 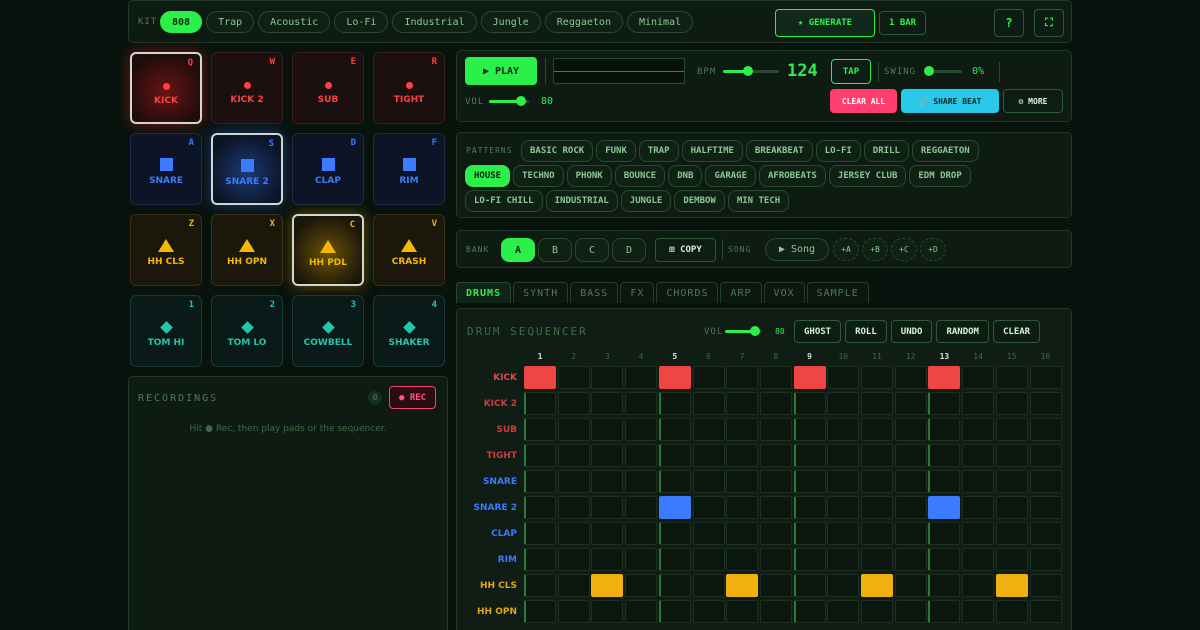 What do you see at coordinates (903, 23) in the screenshot?
I see `bars-button: 1 BAR` at bounding box center [903, 23].